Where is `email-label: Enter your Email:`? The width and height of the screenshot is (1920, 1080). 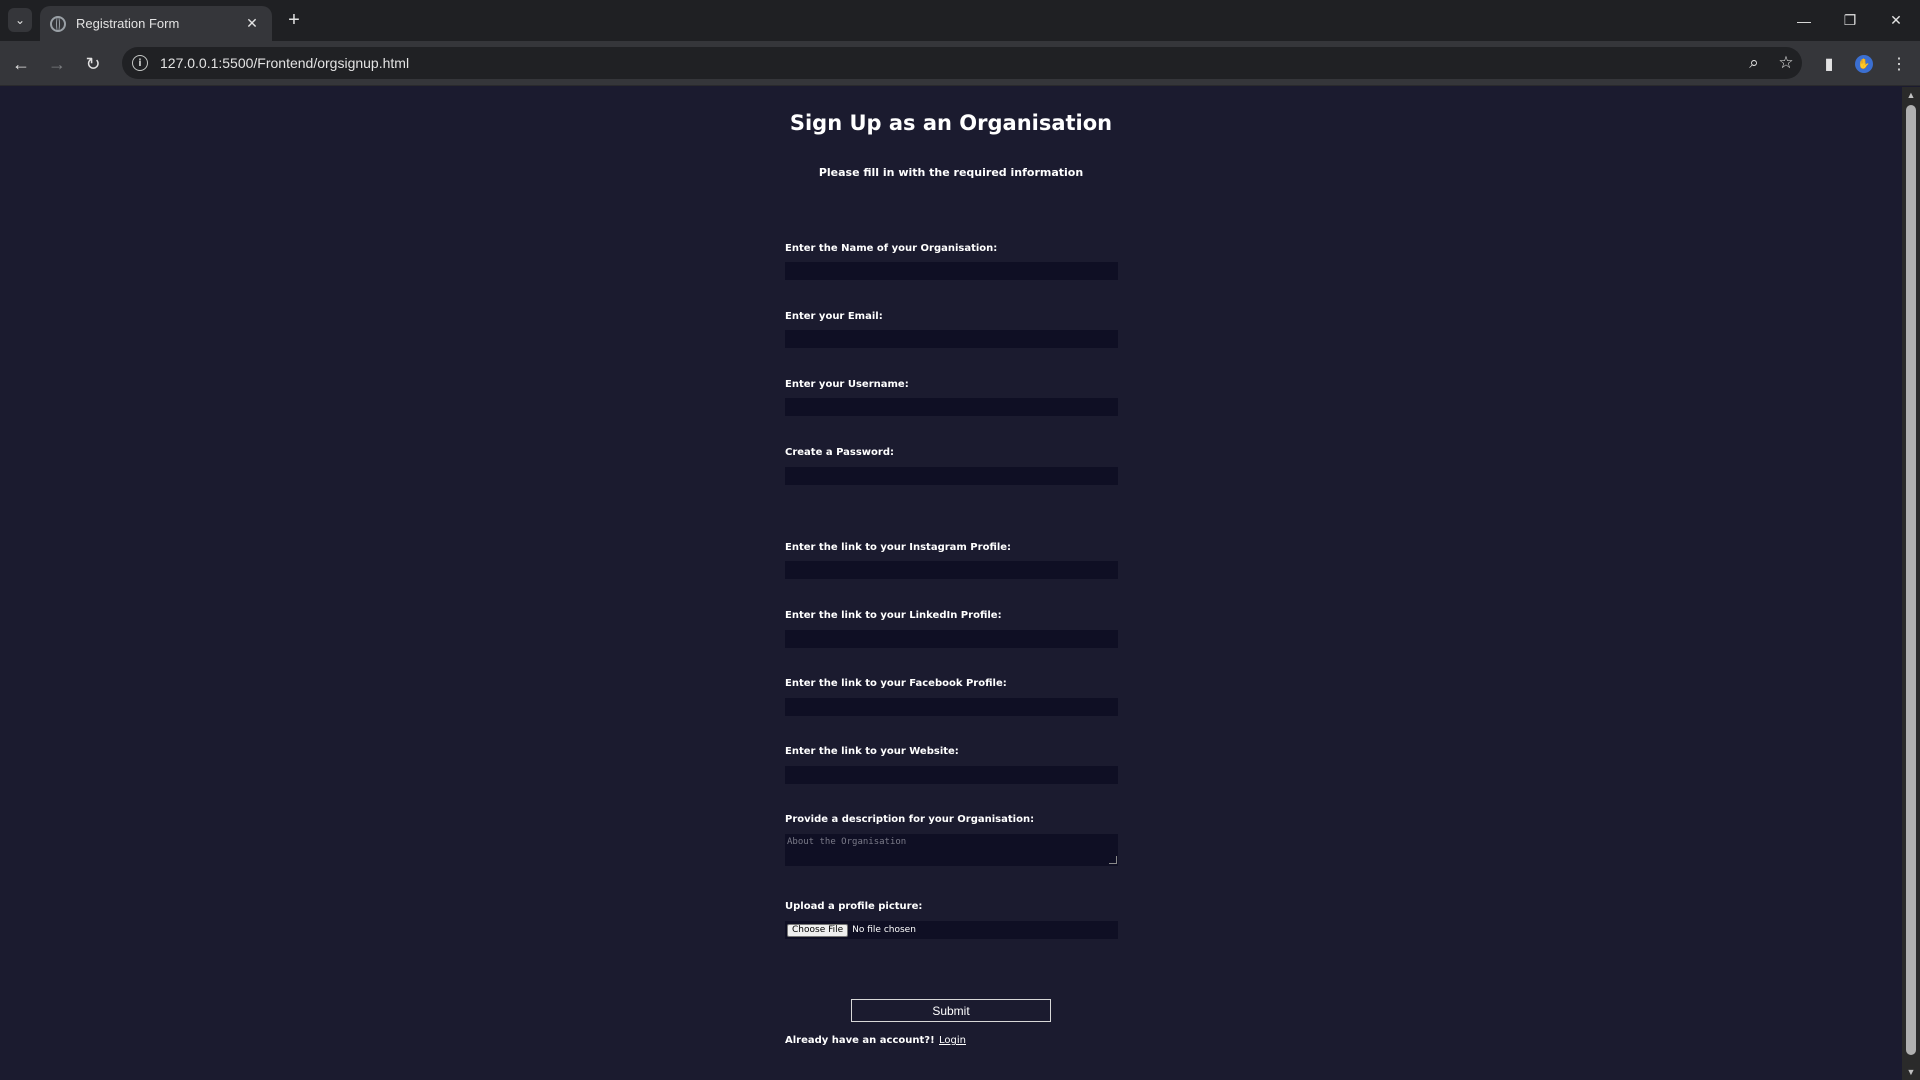 email-label: Enter your Email: is located at coordinates (834, 316).